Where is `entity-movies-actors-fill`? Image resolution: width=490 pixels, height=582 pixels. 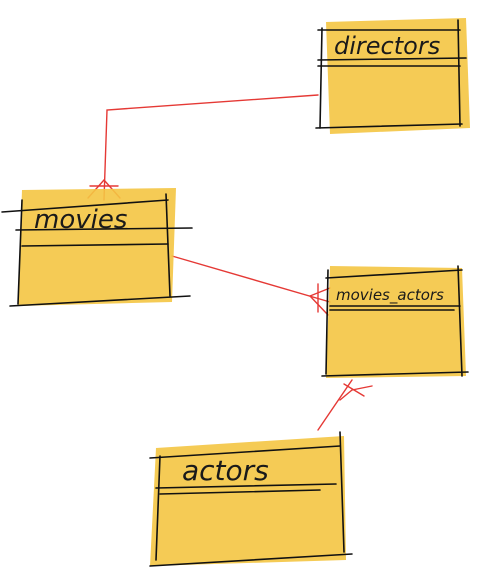
entity-movies-actors-fill is located at coordinates (396, 322).